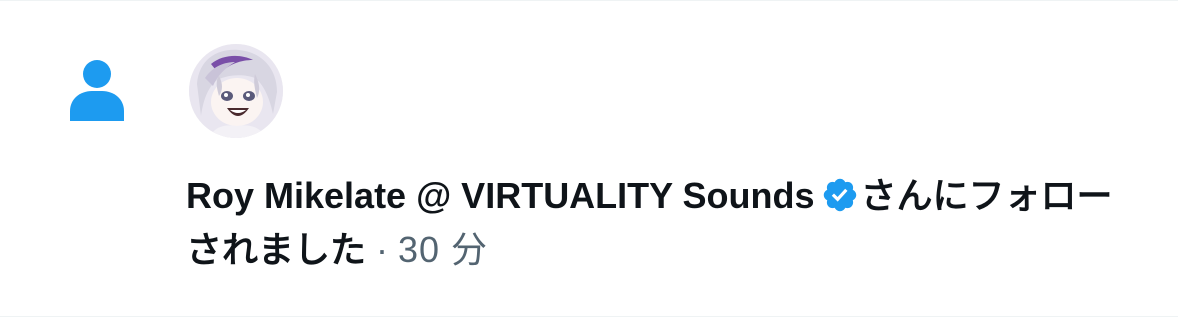 The width and height of the screenshot is (1178, 317). Describe the element at coordinates (443, 249) in the screenshot. I see `timestamp: 30 分` at that location.